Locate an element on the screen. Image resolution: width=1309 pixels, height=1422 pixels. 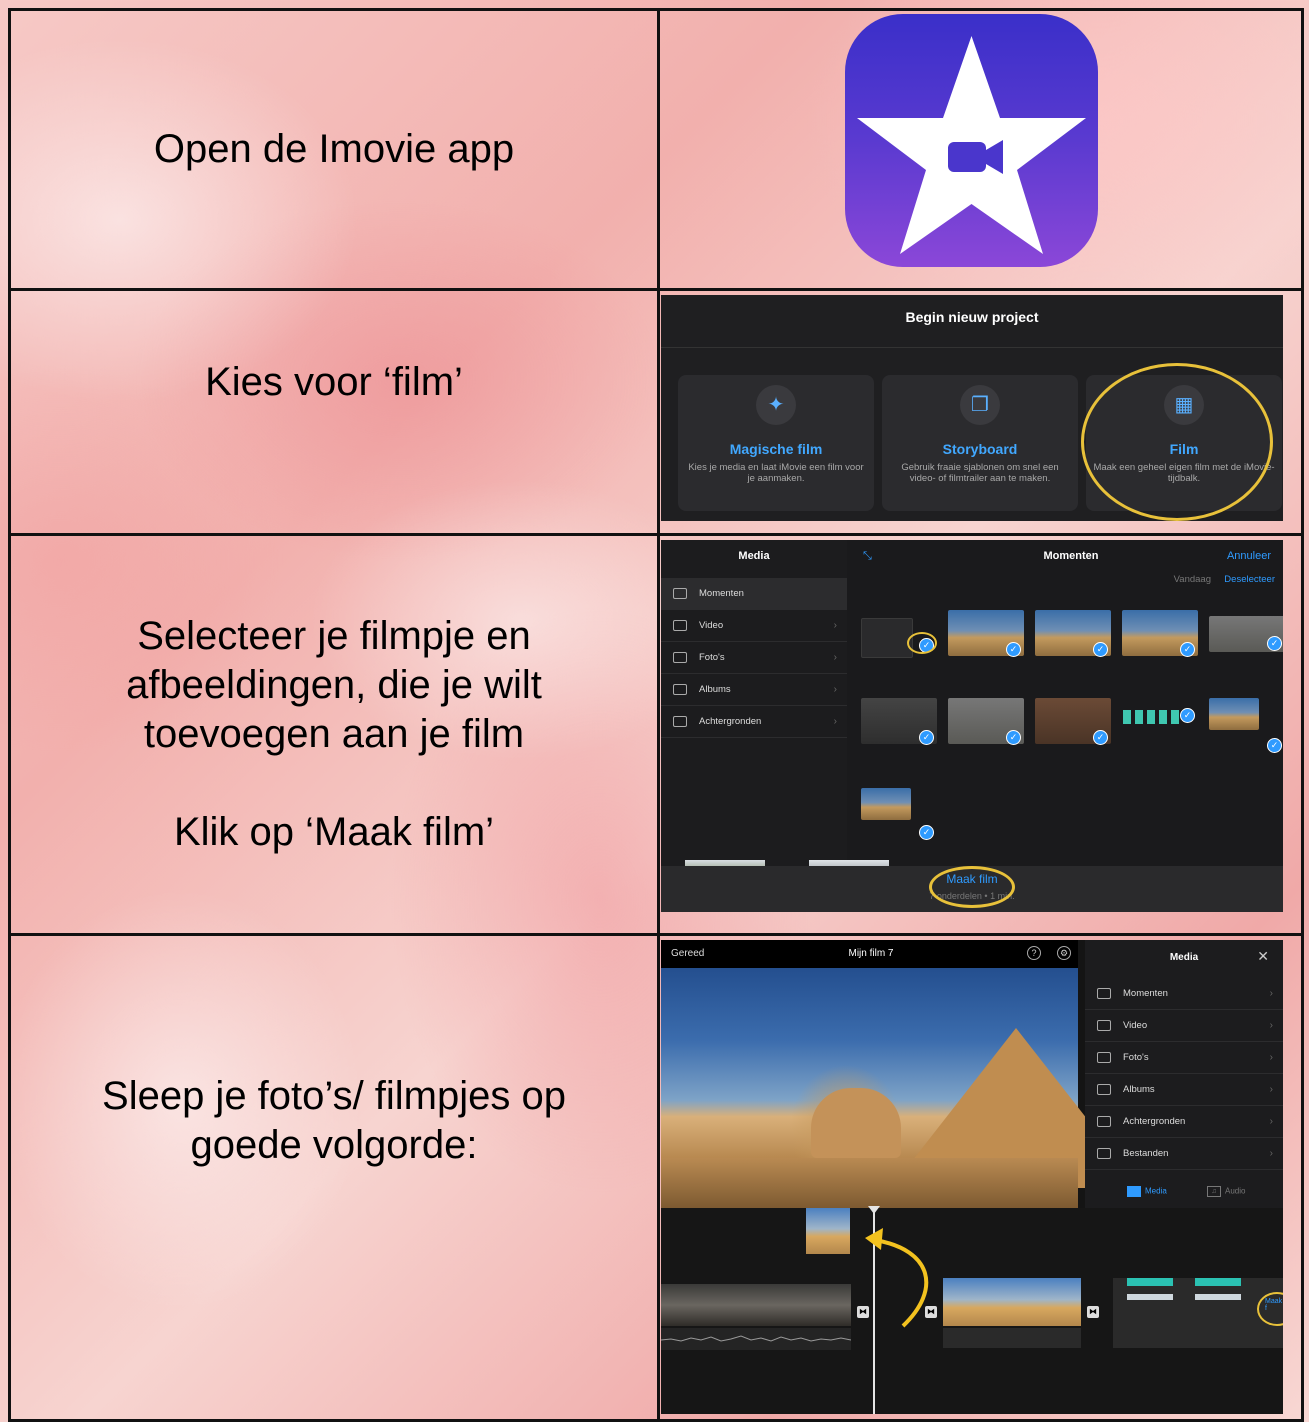
expand-icon: ⤡ is located at coordinates (867, 556).